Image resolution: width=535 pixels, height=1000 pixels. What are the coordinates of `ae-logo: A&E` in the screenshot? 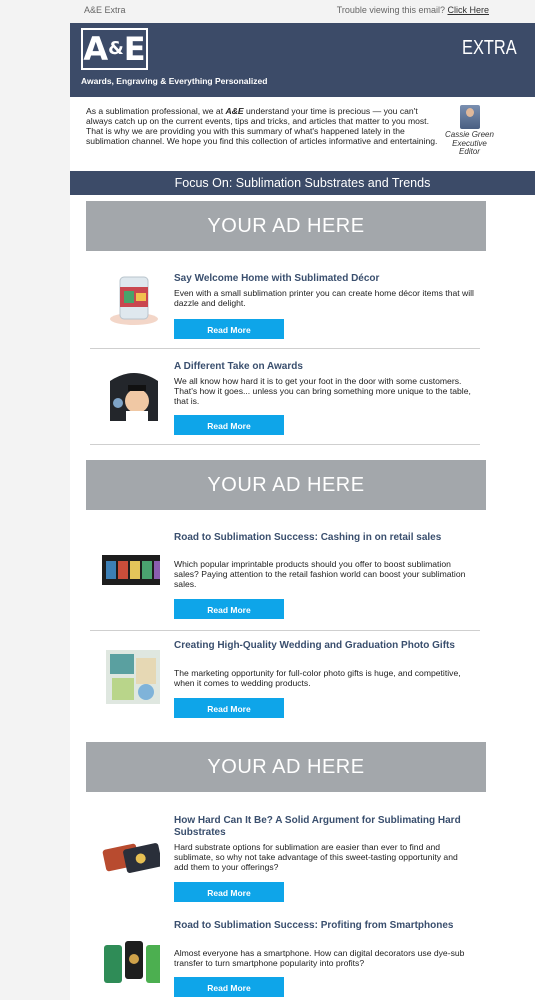 It's located at (114, 49).